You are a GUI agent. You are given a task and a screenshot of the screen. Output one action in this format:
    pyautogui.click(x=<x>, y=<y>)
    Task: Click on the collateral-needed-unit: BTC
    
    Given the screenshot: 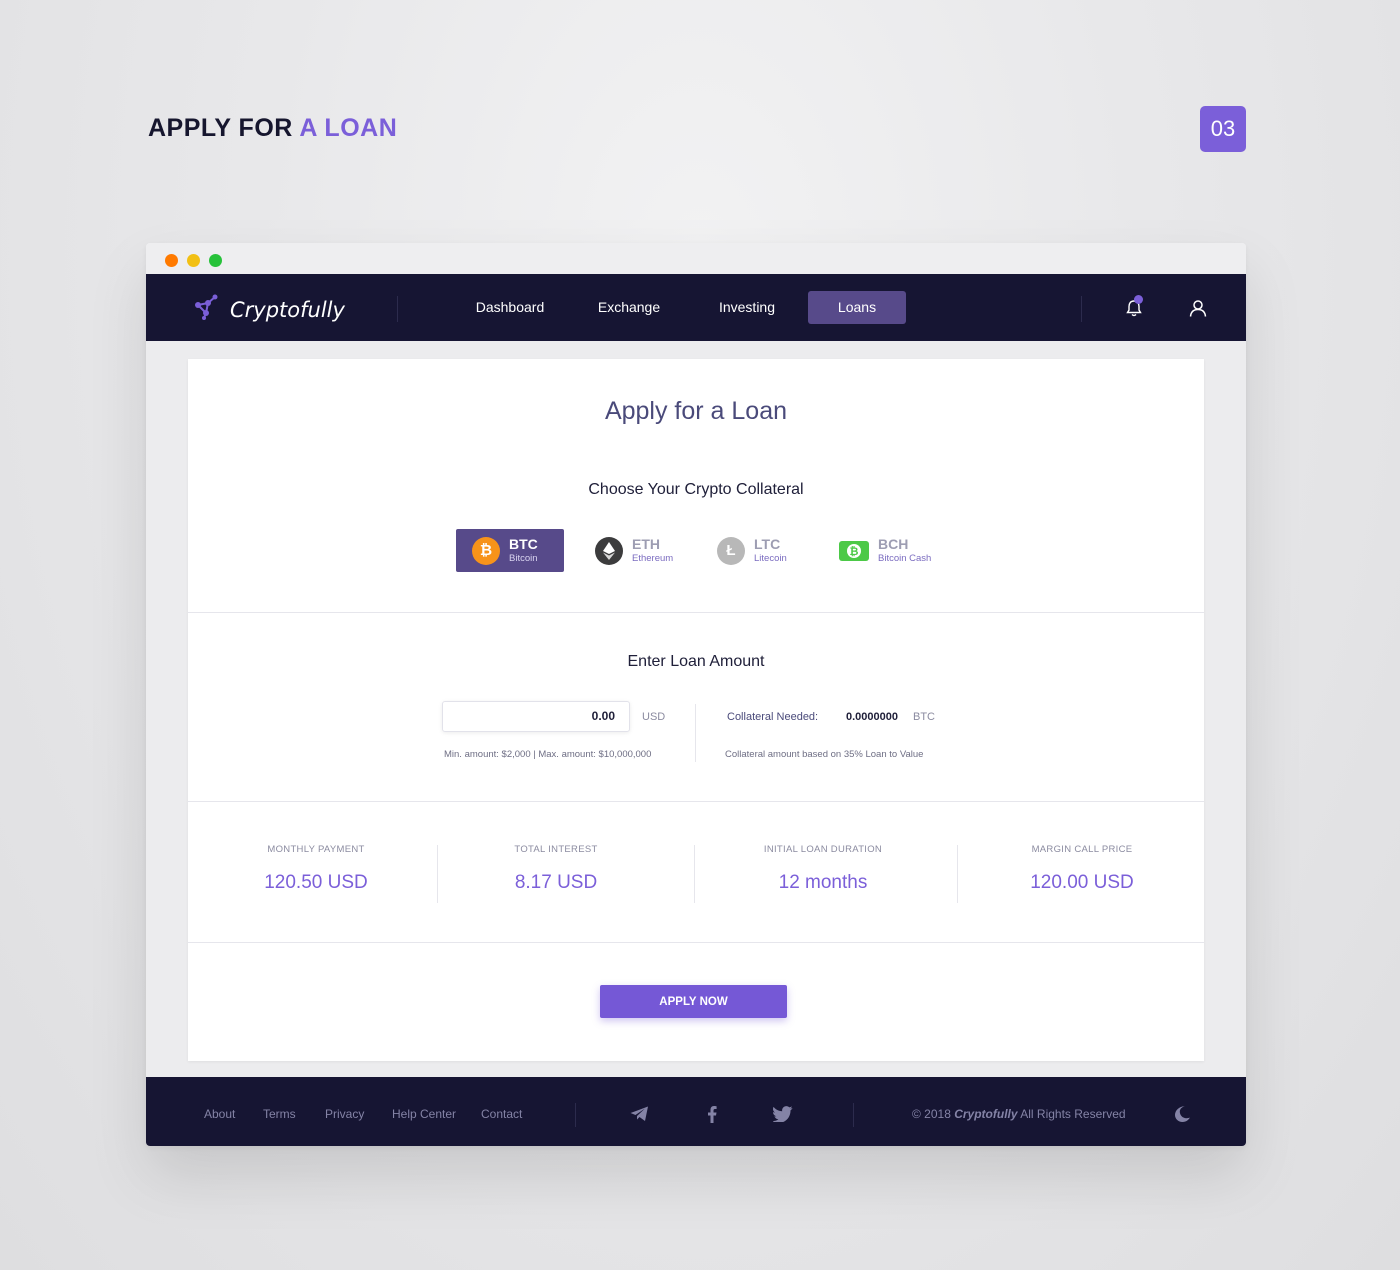 What is the action you would take?
    pyautogui.click(x=924, y=717)
    